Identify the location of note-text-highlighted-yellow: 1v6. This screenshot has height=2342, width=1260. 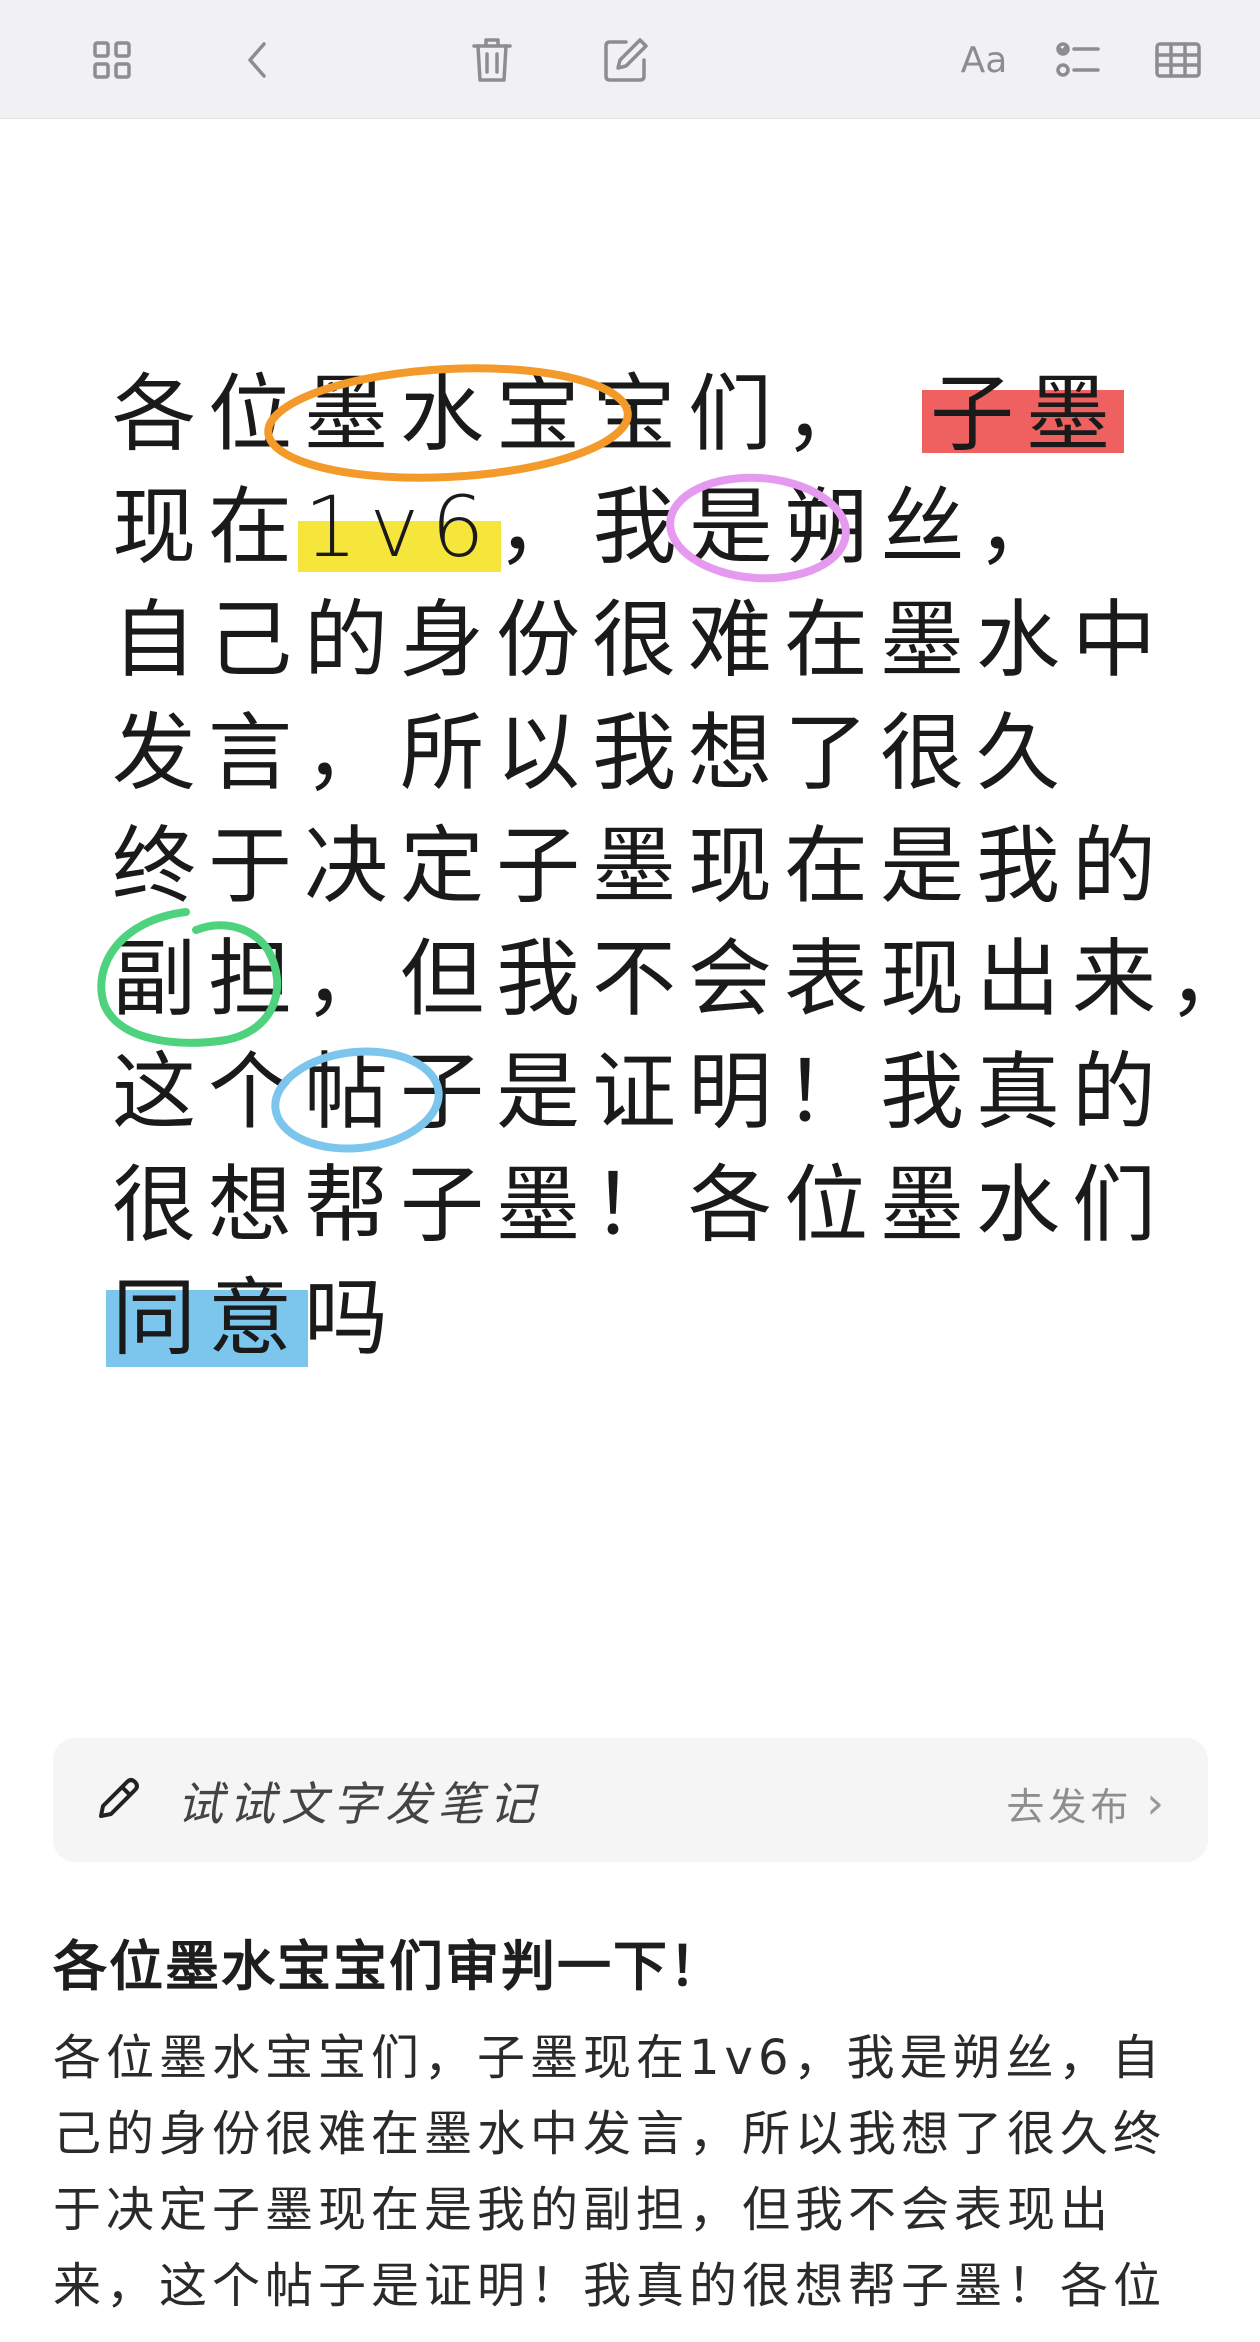
(399, 527).